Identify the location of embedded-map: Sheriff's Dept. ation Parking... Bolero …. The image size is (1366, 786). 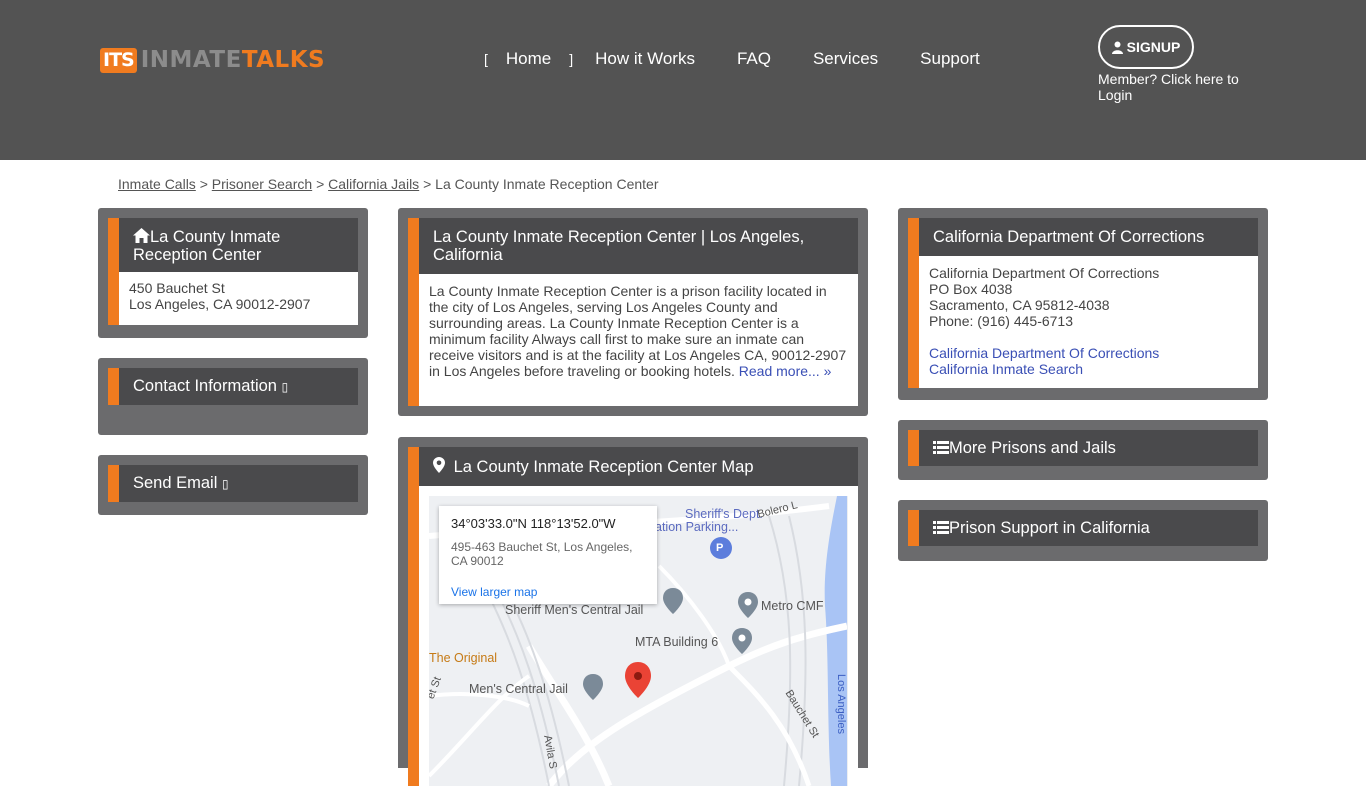
(638, 641).